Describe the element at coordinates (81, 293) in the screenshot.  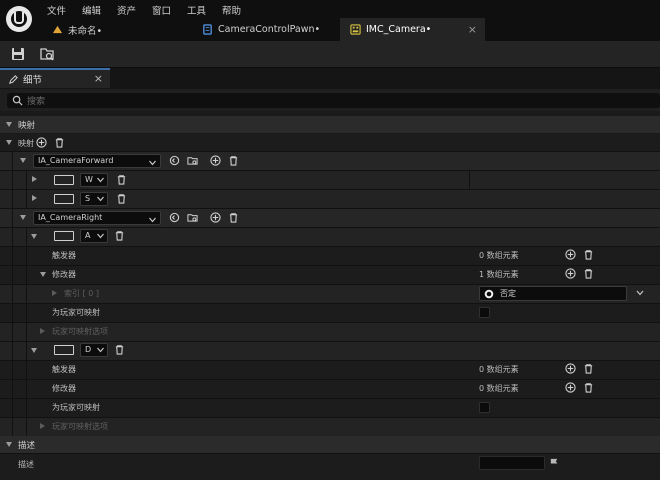
I see `modifier-index-label: 索引 [ 0 ]` at that location.